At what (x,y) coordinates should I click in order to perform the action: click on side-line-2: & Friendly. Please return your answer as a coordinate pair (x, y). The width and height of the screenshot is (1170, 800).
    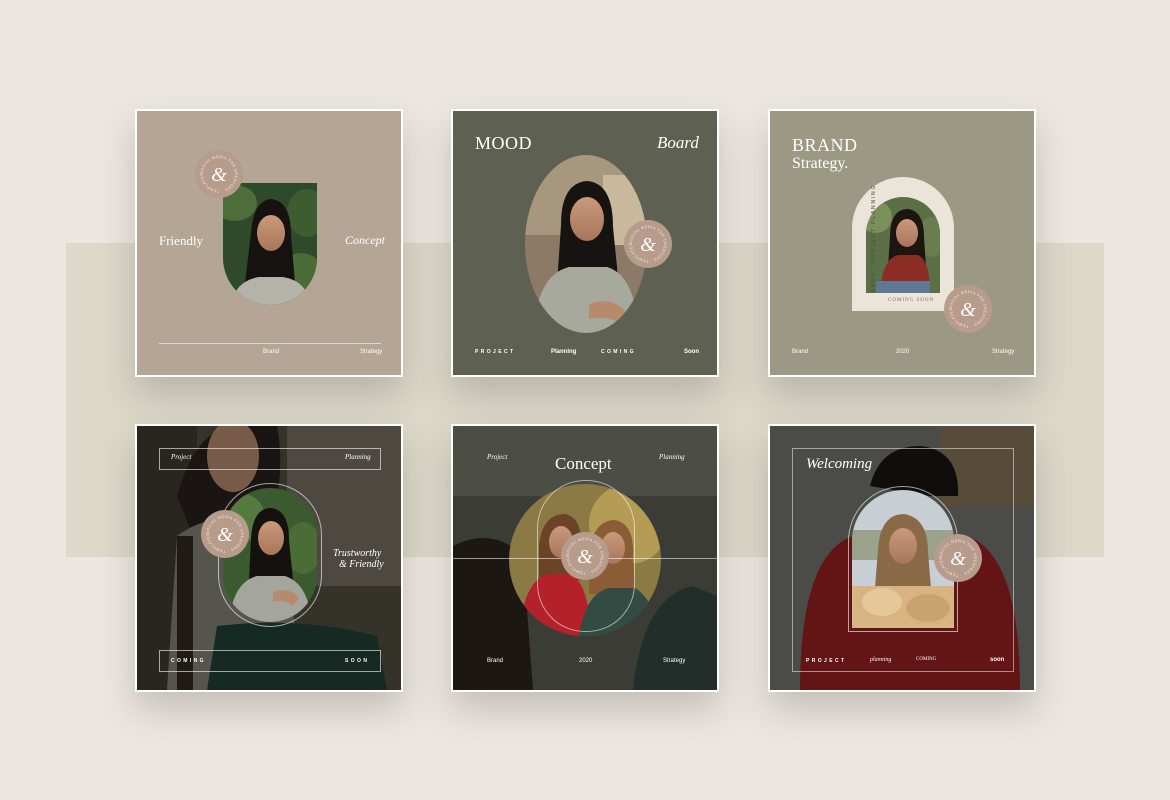
    Looking at the image, I should click on (361, 564).